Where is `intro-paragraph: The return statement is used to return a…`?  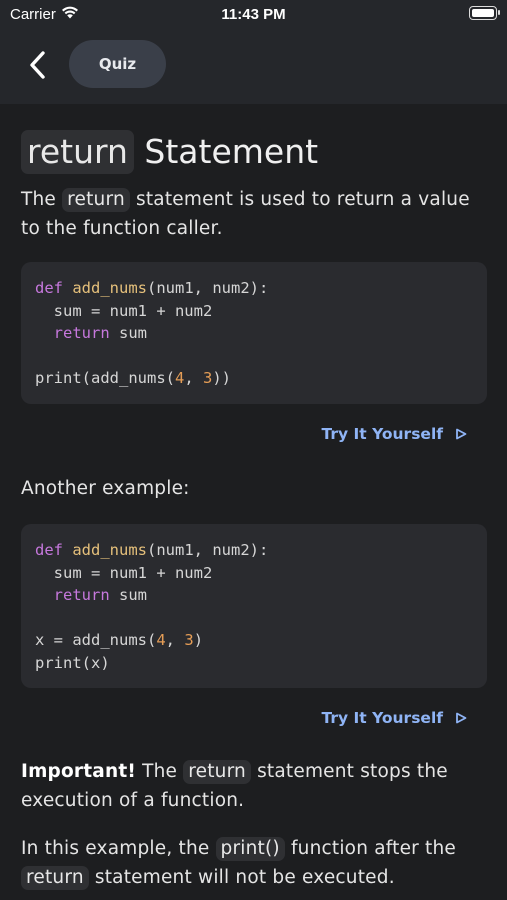
intro-paragraph: The return statement is used to return a… is located at coordinates (254, 214).